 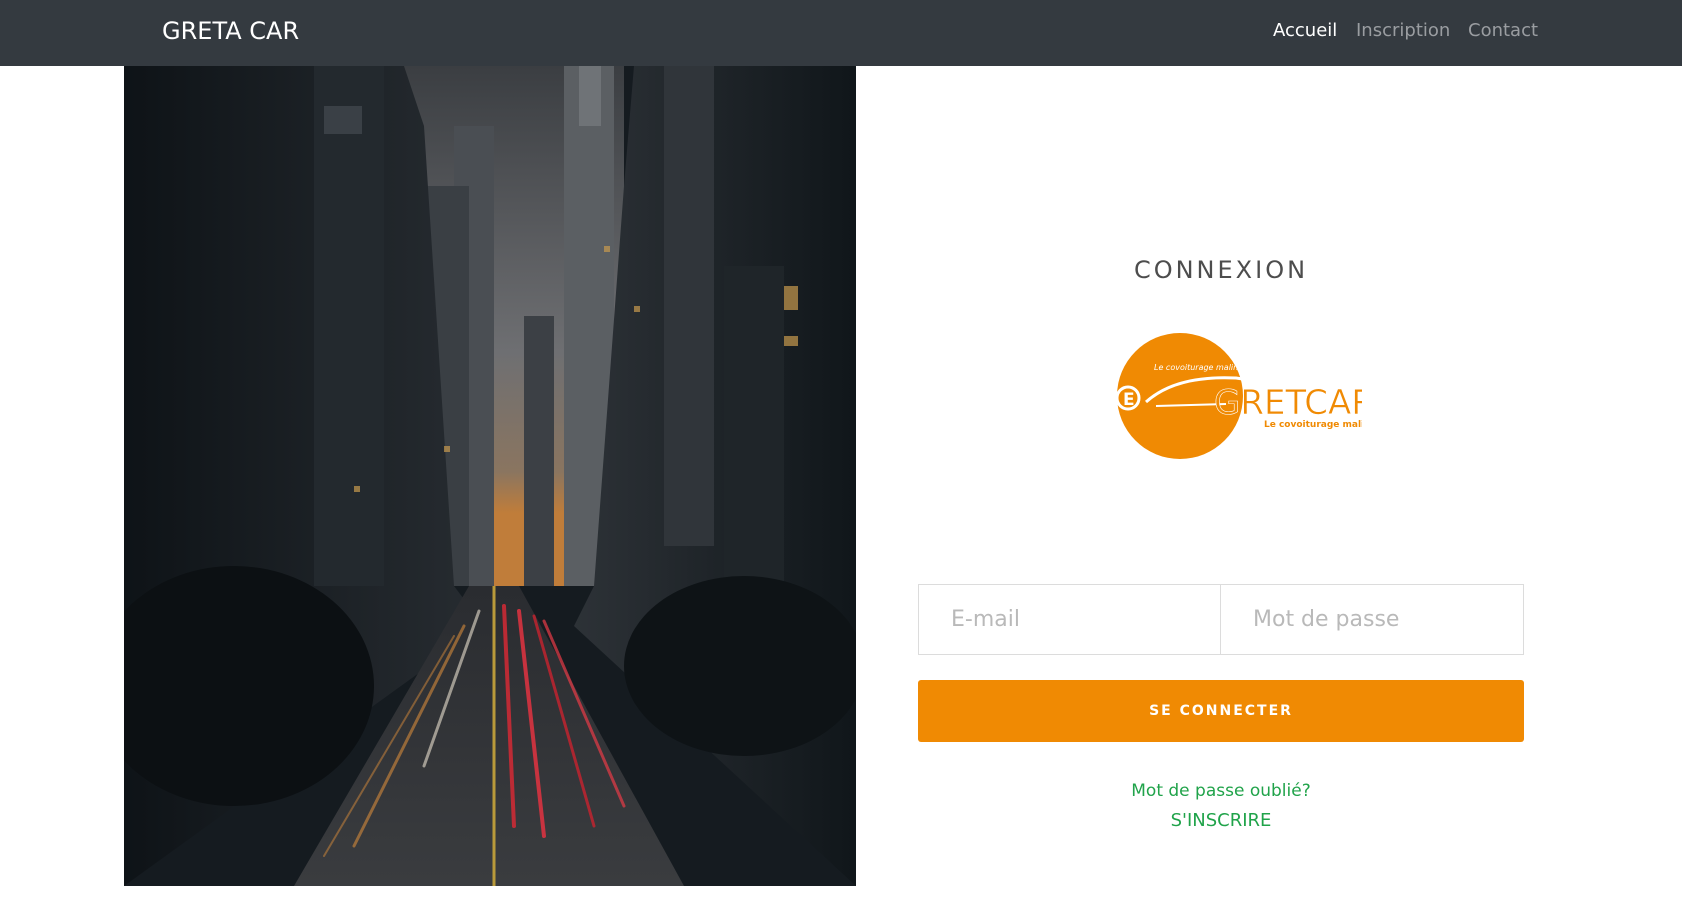 I want to click on password-input, so click(x=1372, y=619).